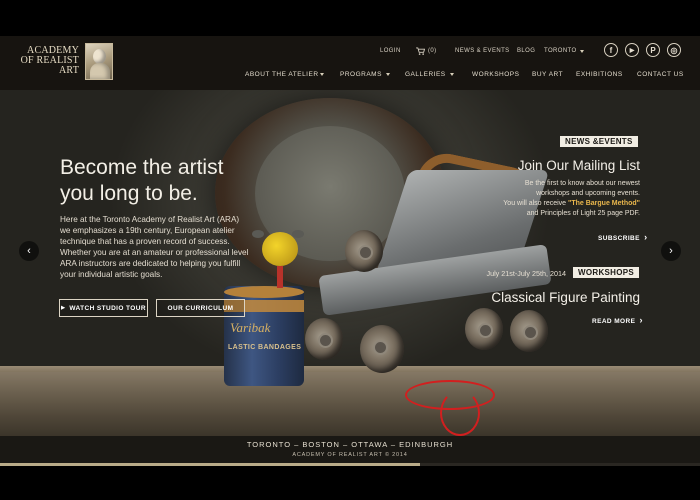 This screenshot has width=700, height=500. What do you see at coordinates (582, 183) in the screenshot?
I see `mailing-list-line-1: Be the first to know about our newest` at bounding box center [582, 183].